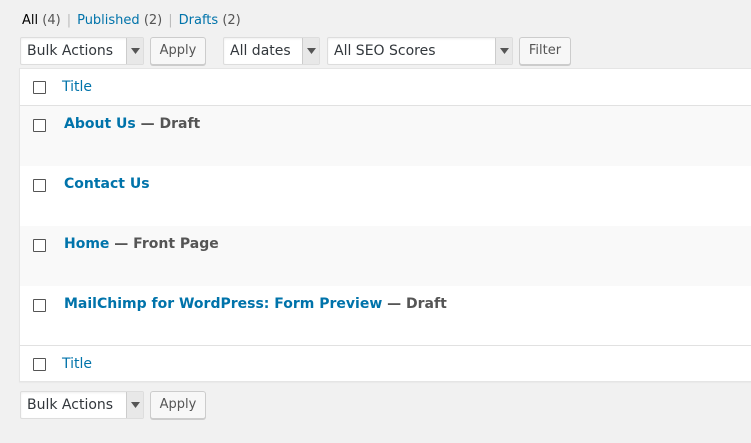  I want to click on select-all-checkbox, so click(39, 87).